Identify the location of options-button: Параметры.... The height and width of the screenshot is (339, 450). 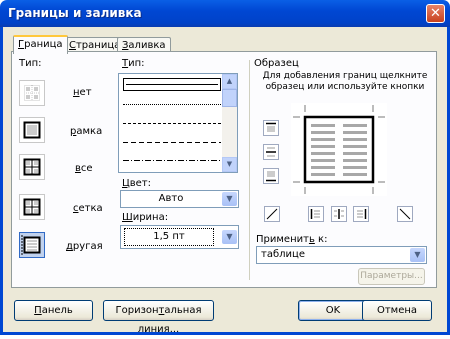
(391, 276).